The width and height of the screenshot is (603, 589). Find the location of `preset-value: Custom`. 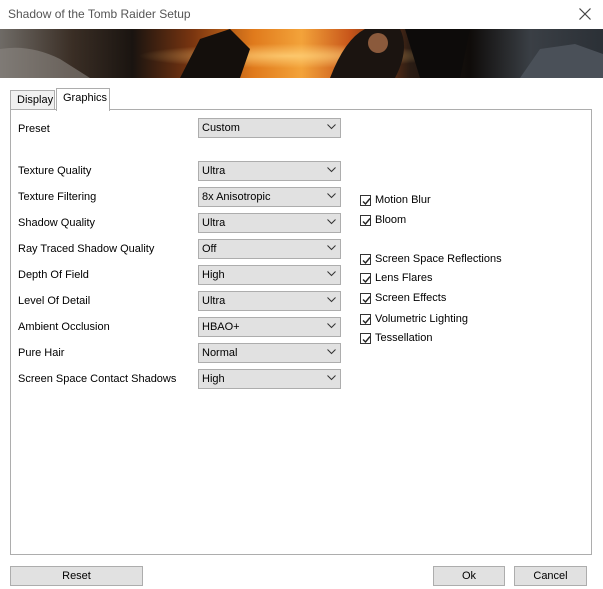

preset-value: Custom is located at coordinates (221, 128).